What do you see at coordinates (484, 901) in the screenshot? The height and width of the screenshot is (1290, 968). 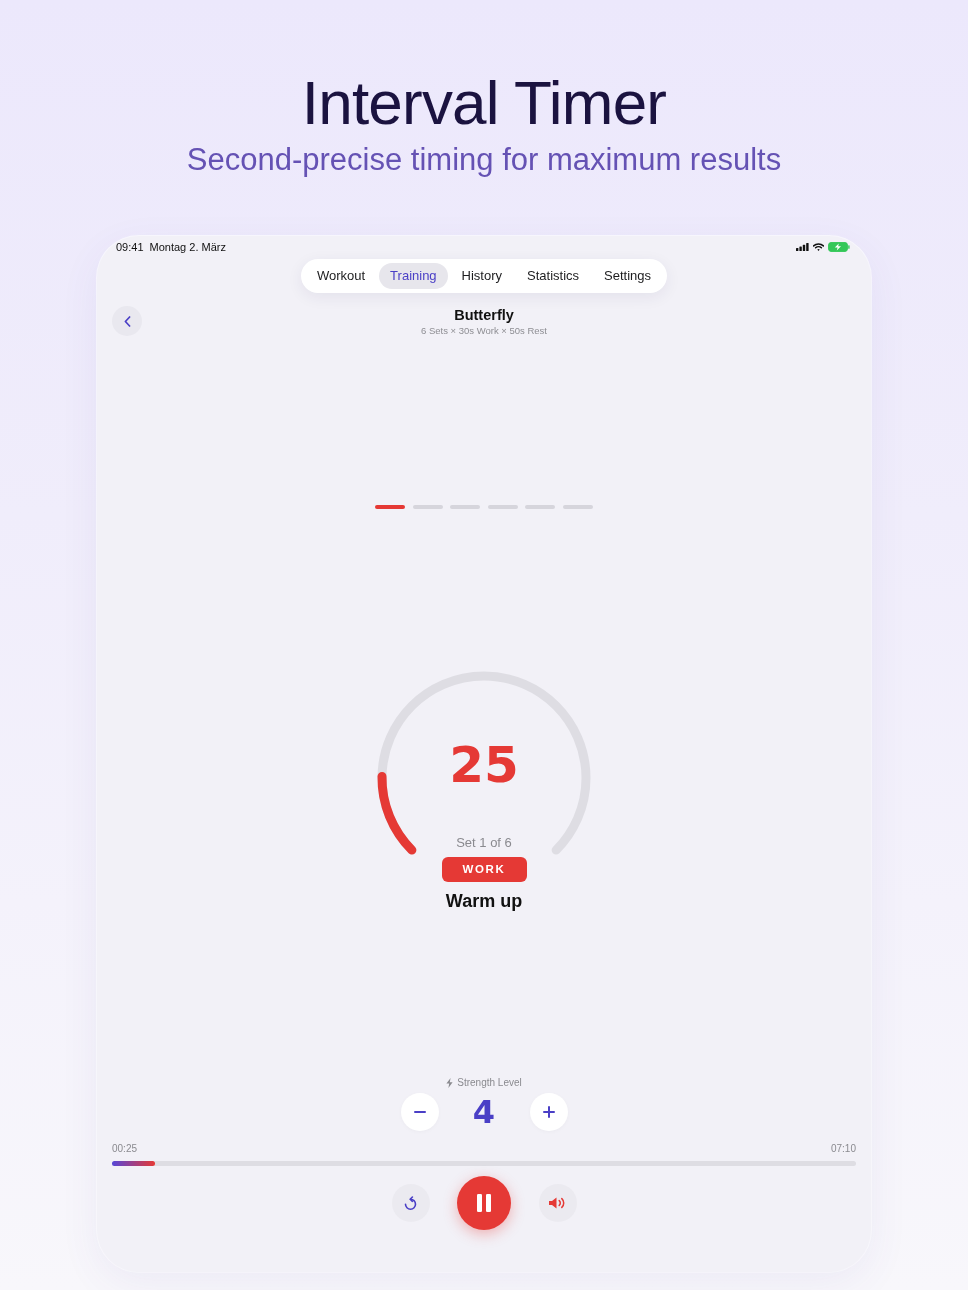 I see `exercise-name: Warm up` at bounding box center [484, 901].